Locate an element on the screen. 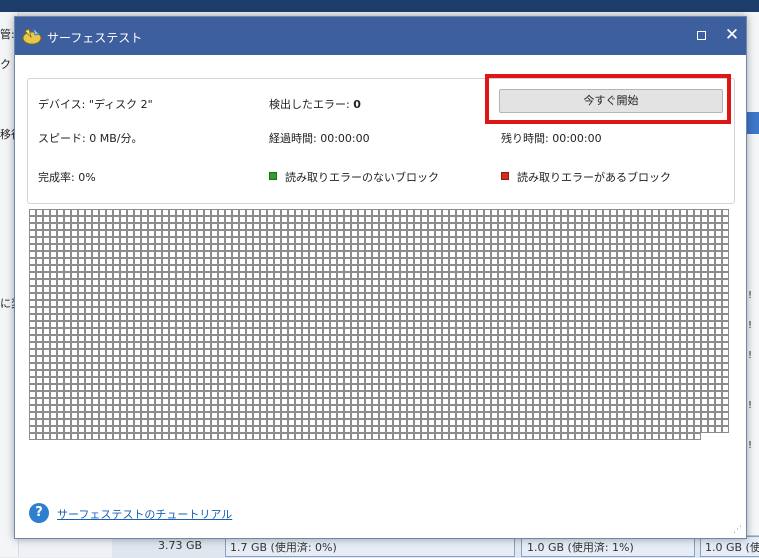 Image resolution: width=759 pixels, height=558 pixels. speed-value: 0 MB/分。 is located at coordinates (116, 138).